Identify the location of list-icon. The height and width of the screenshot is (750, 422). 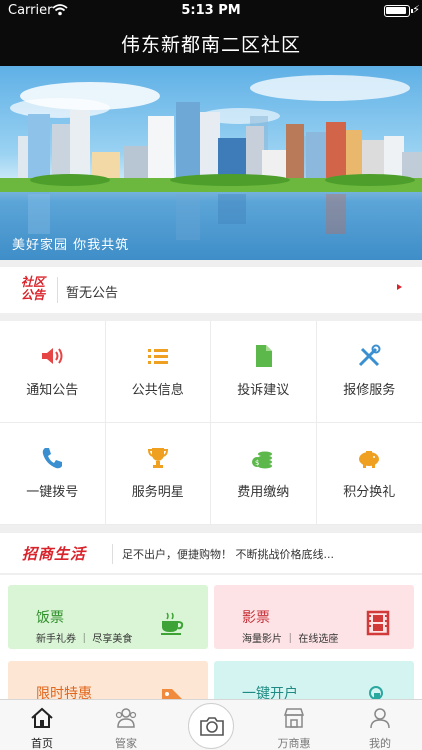
(157, 356).